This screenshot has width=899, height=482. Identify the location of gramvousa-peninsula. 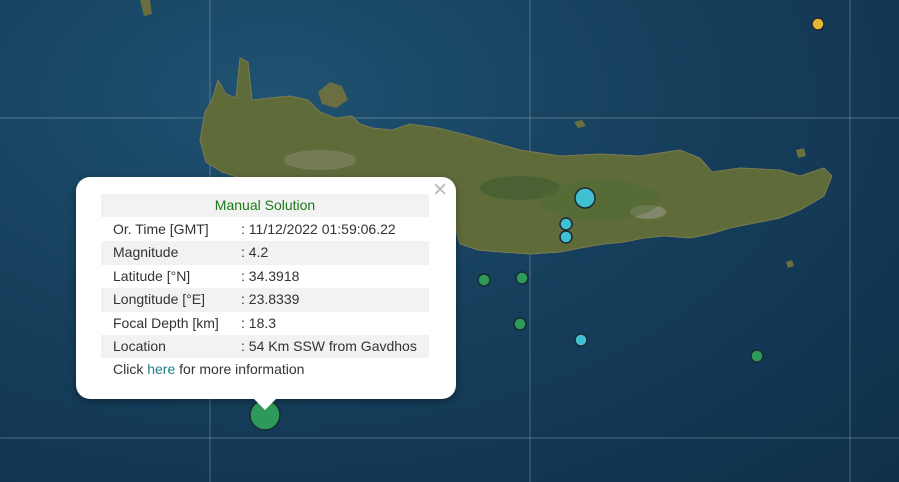
(333, 95).